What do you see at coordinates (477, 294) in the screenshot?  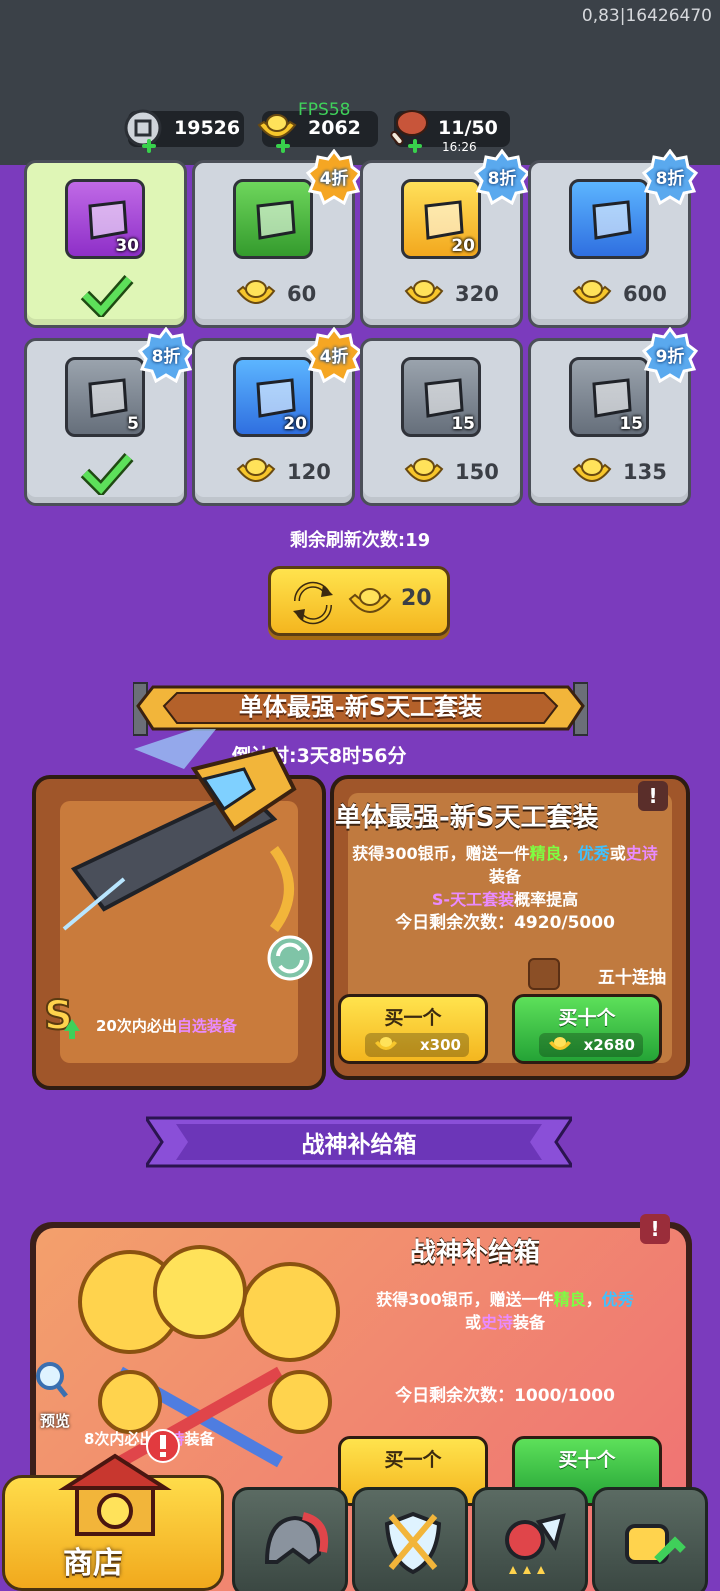 I see `item-price-value: 320` at bounding box center [477, 294].